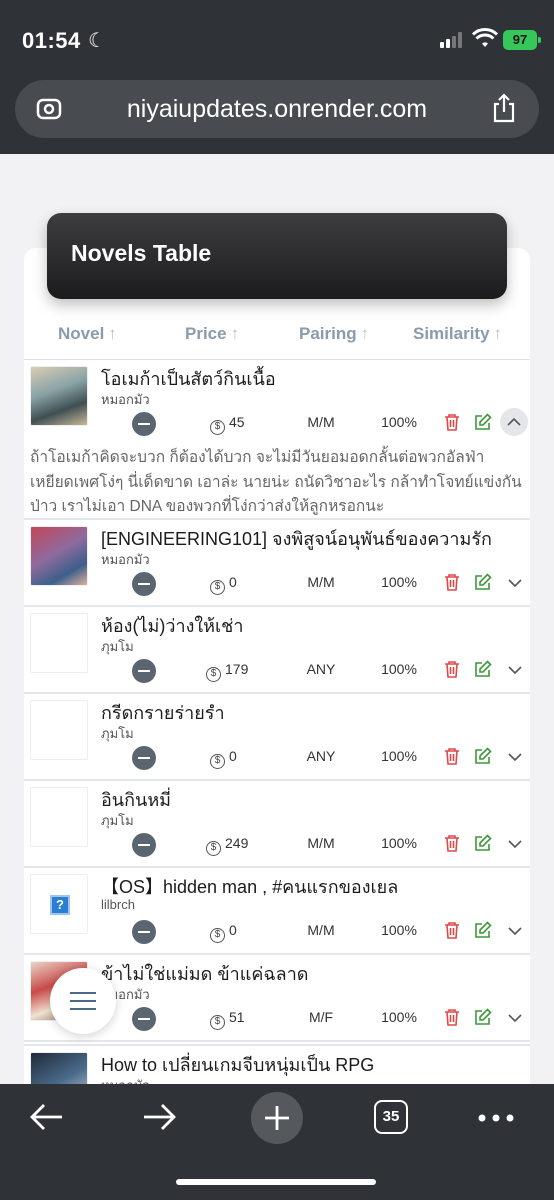 This screenshot has height=1200, width=554. I want to click on status-bar: 01:54 ☾ 97, so click(277, 39).